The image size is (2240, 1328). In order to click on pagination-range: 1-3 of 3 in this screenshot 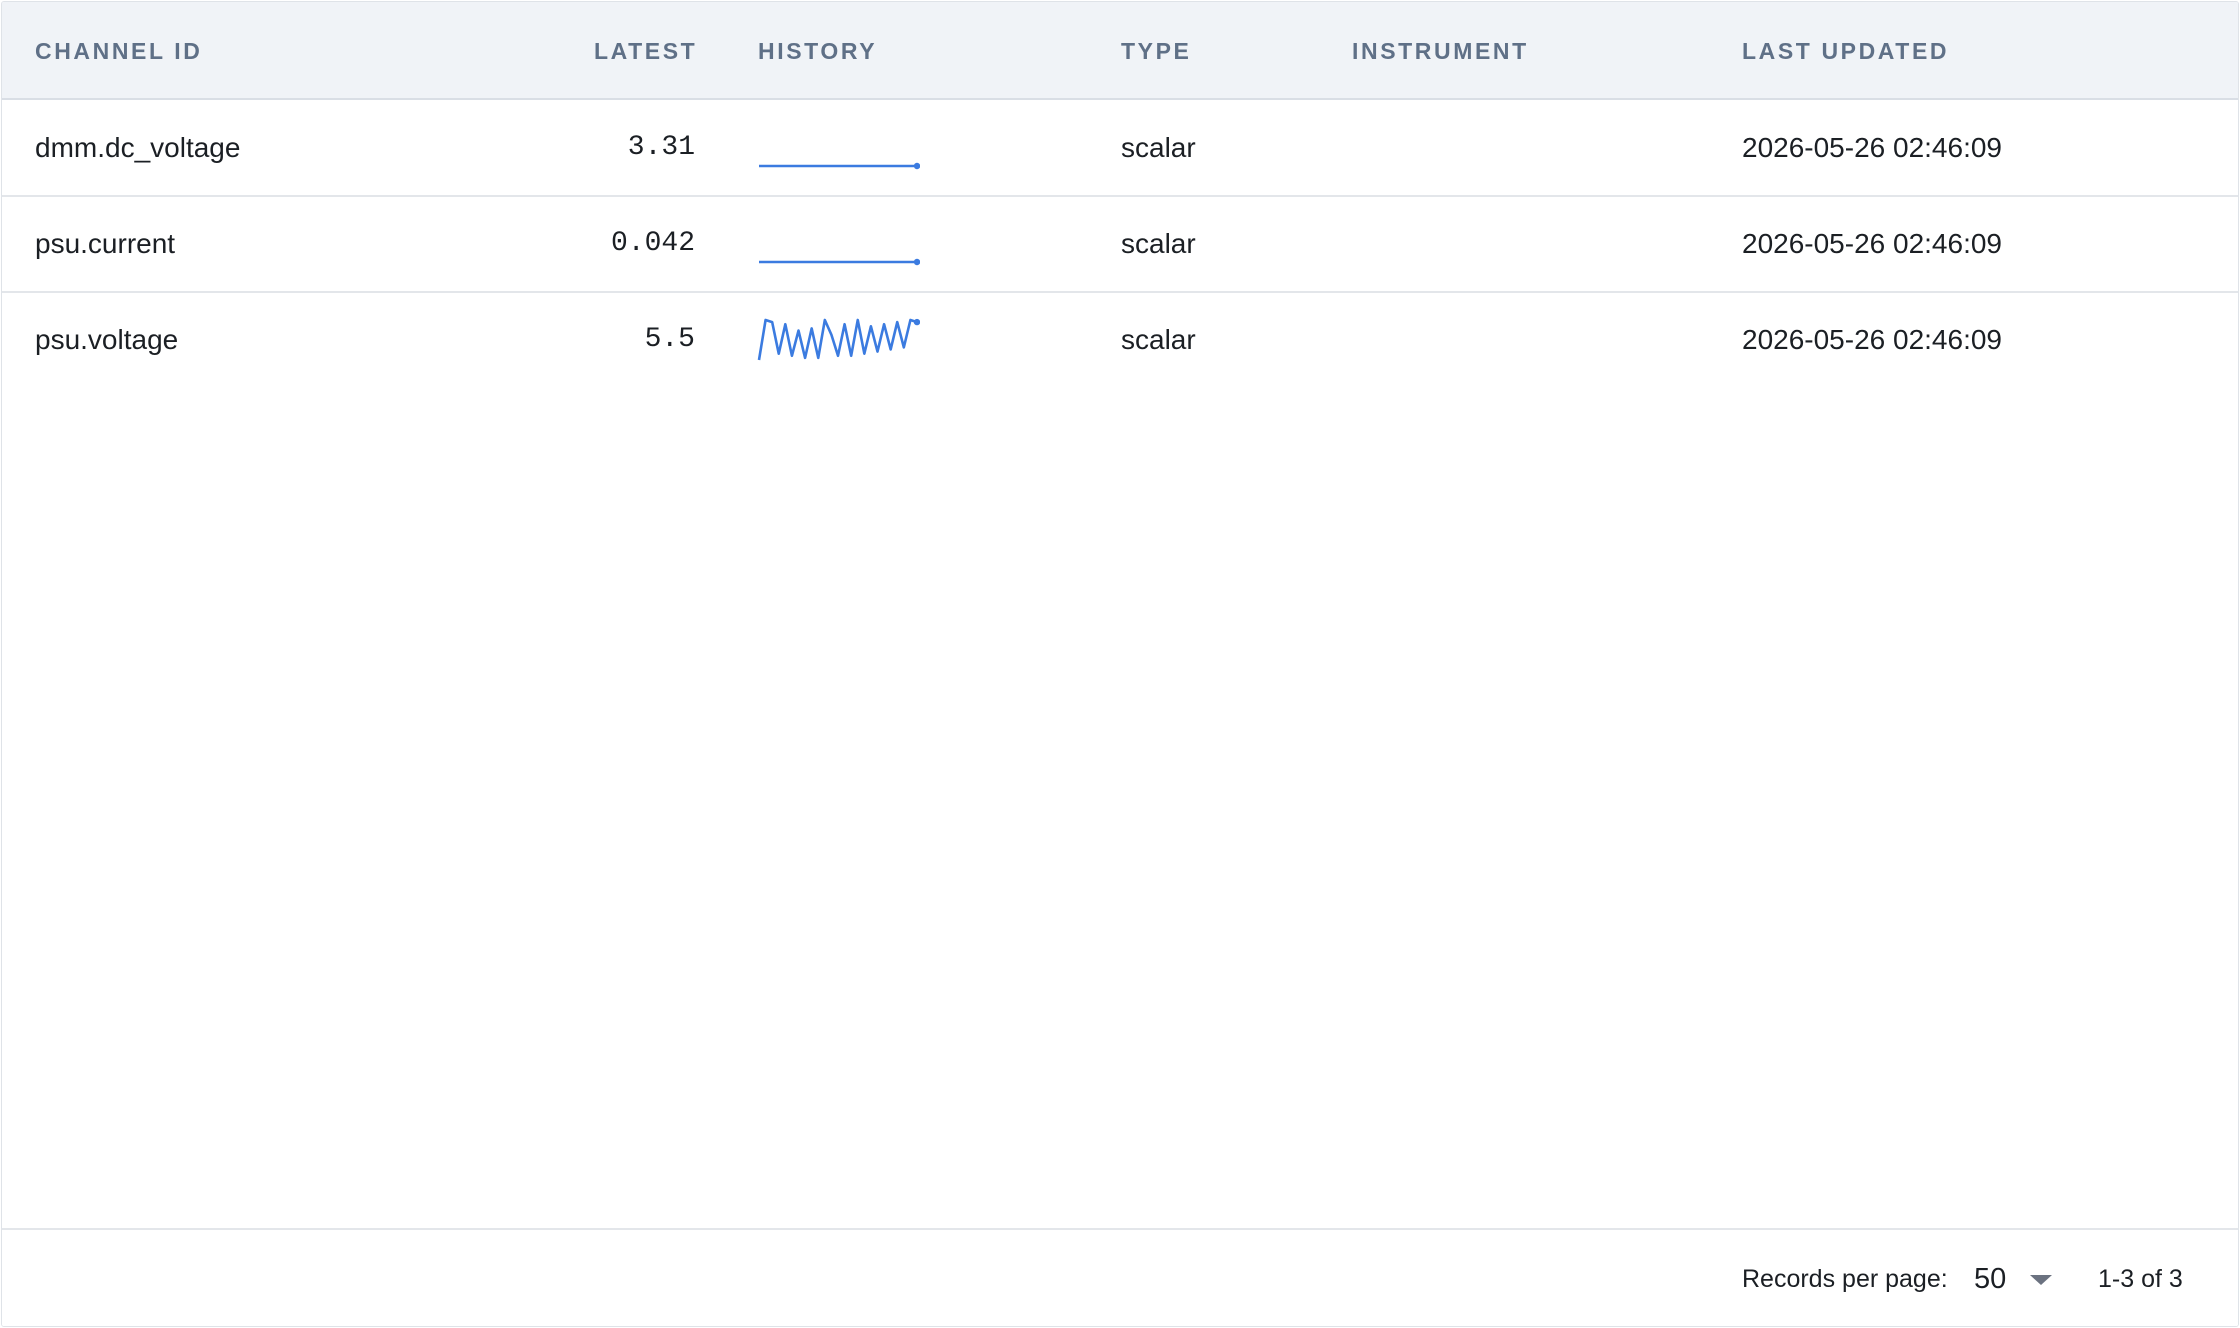, I will do `click(2140, 1279)`.